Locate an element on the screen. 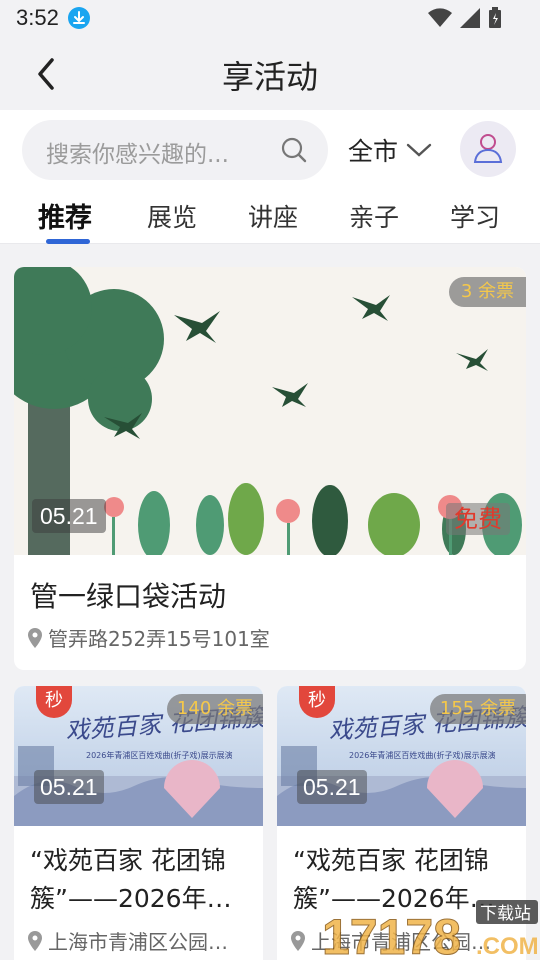  search-row: 搜索你感兴趣的... 全市 is located at coordinates (270, 148).